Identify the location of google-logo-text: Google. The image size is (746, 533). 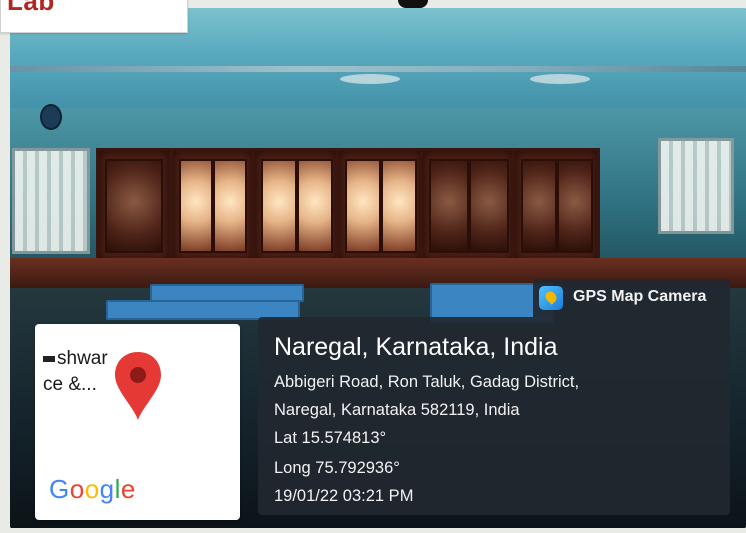
(92, 489).